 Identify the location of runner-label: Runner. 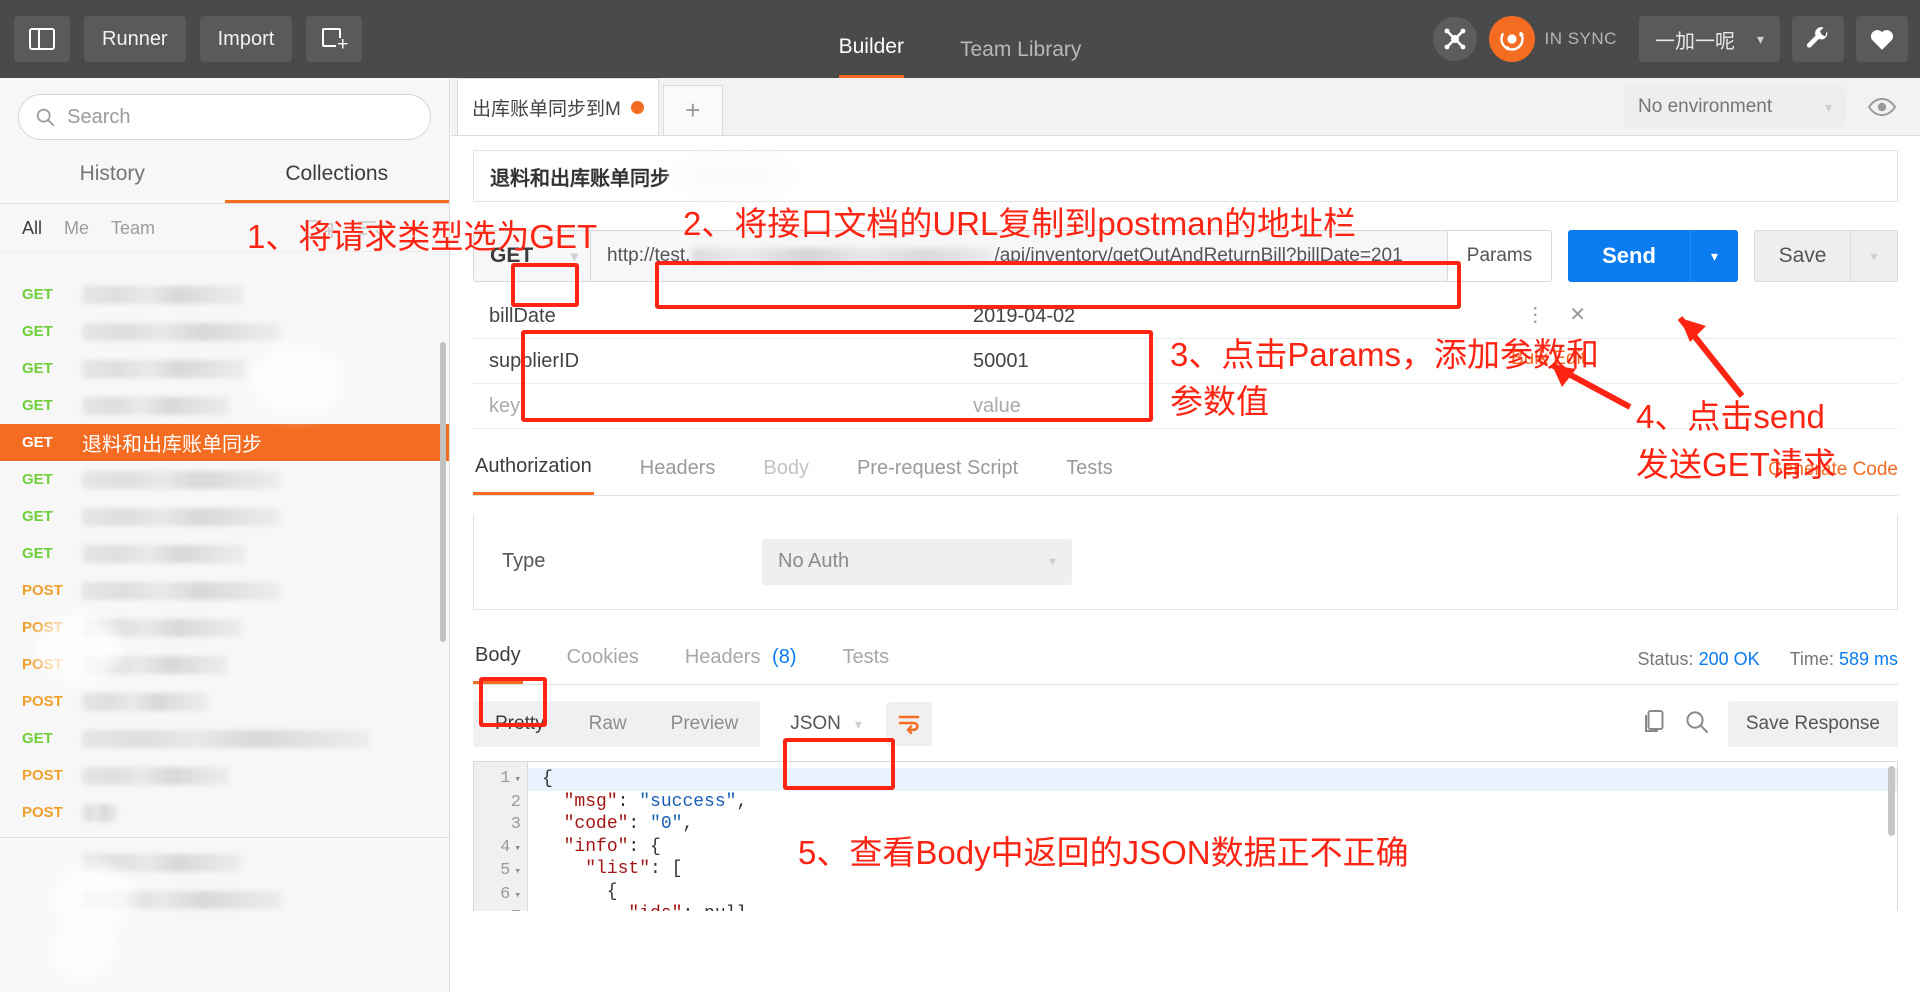
(135, 38).